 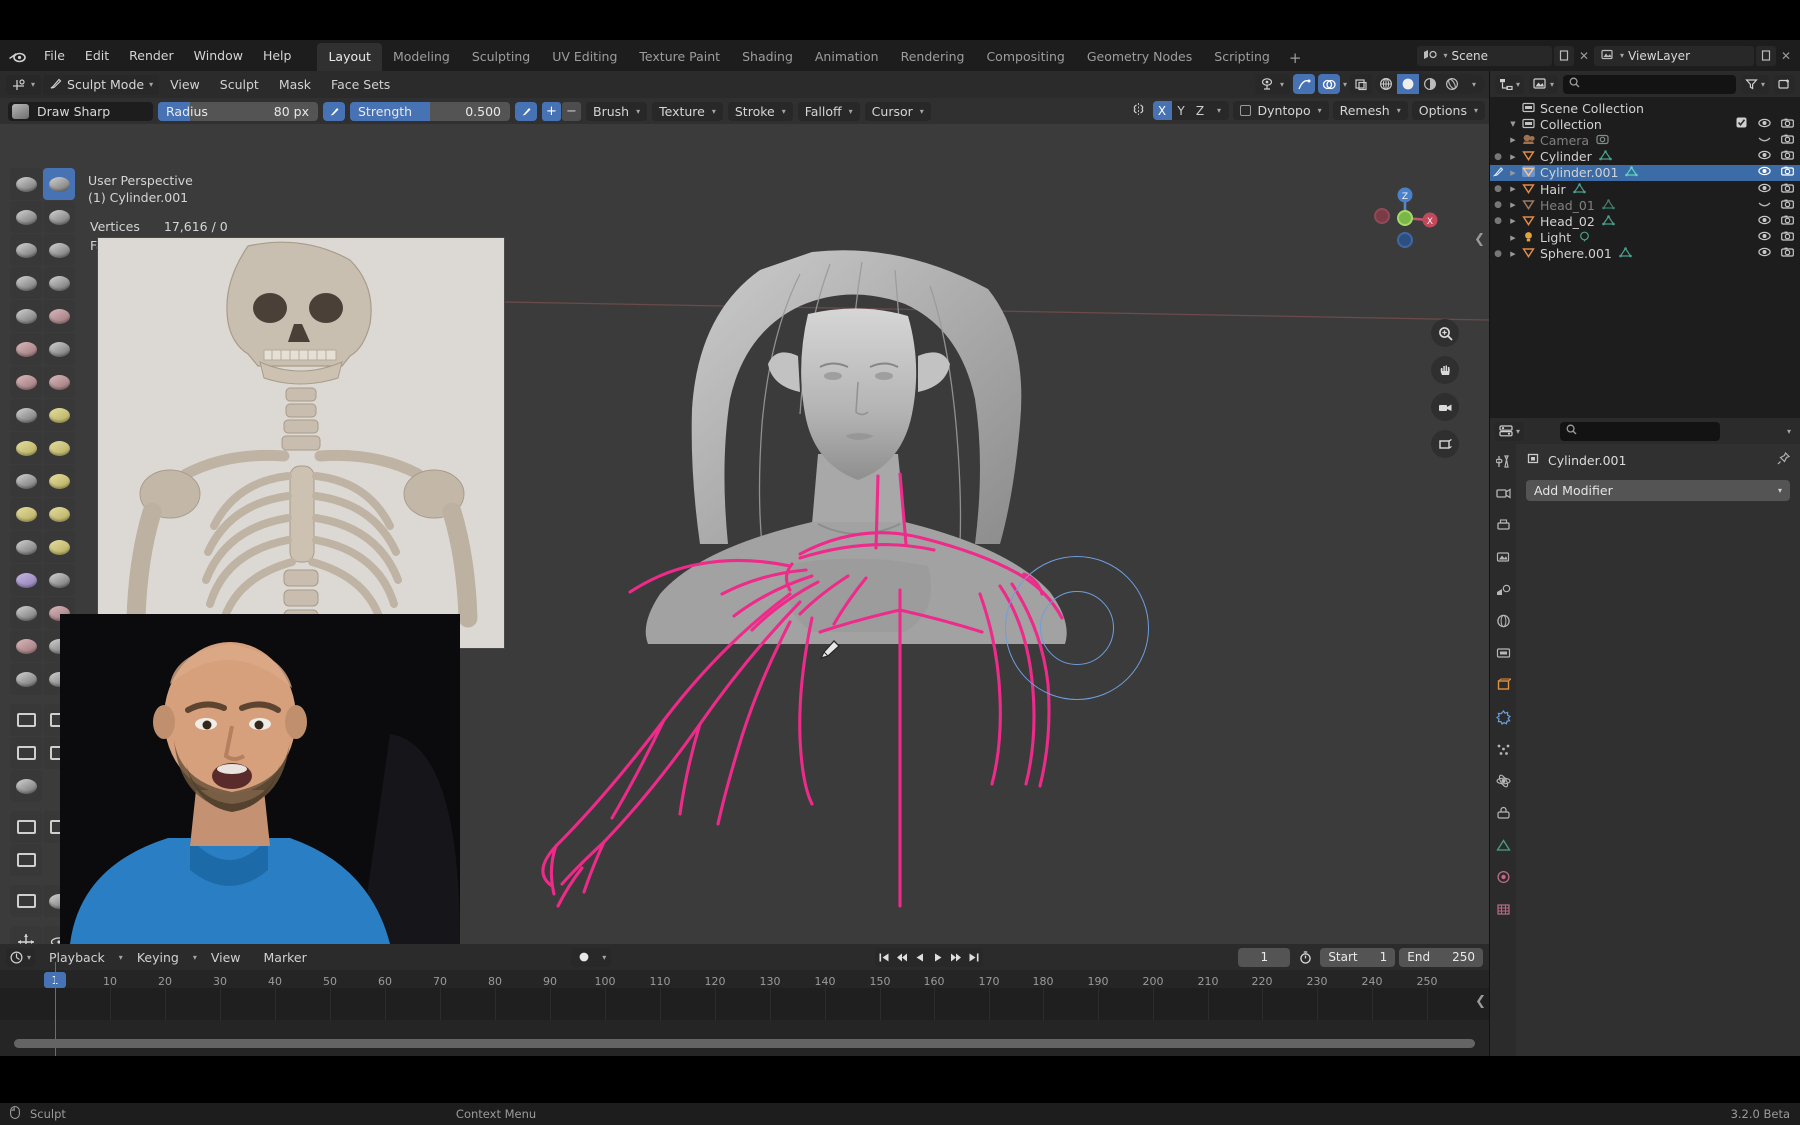 What do you see at coordinates (1674, 55) in the screenshot?
I see `viewlayer-selector: ▾ ViewLayer` at bounding box center [1674, 55].